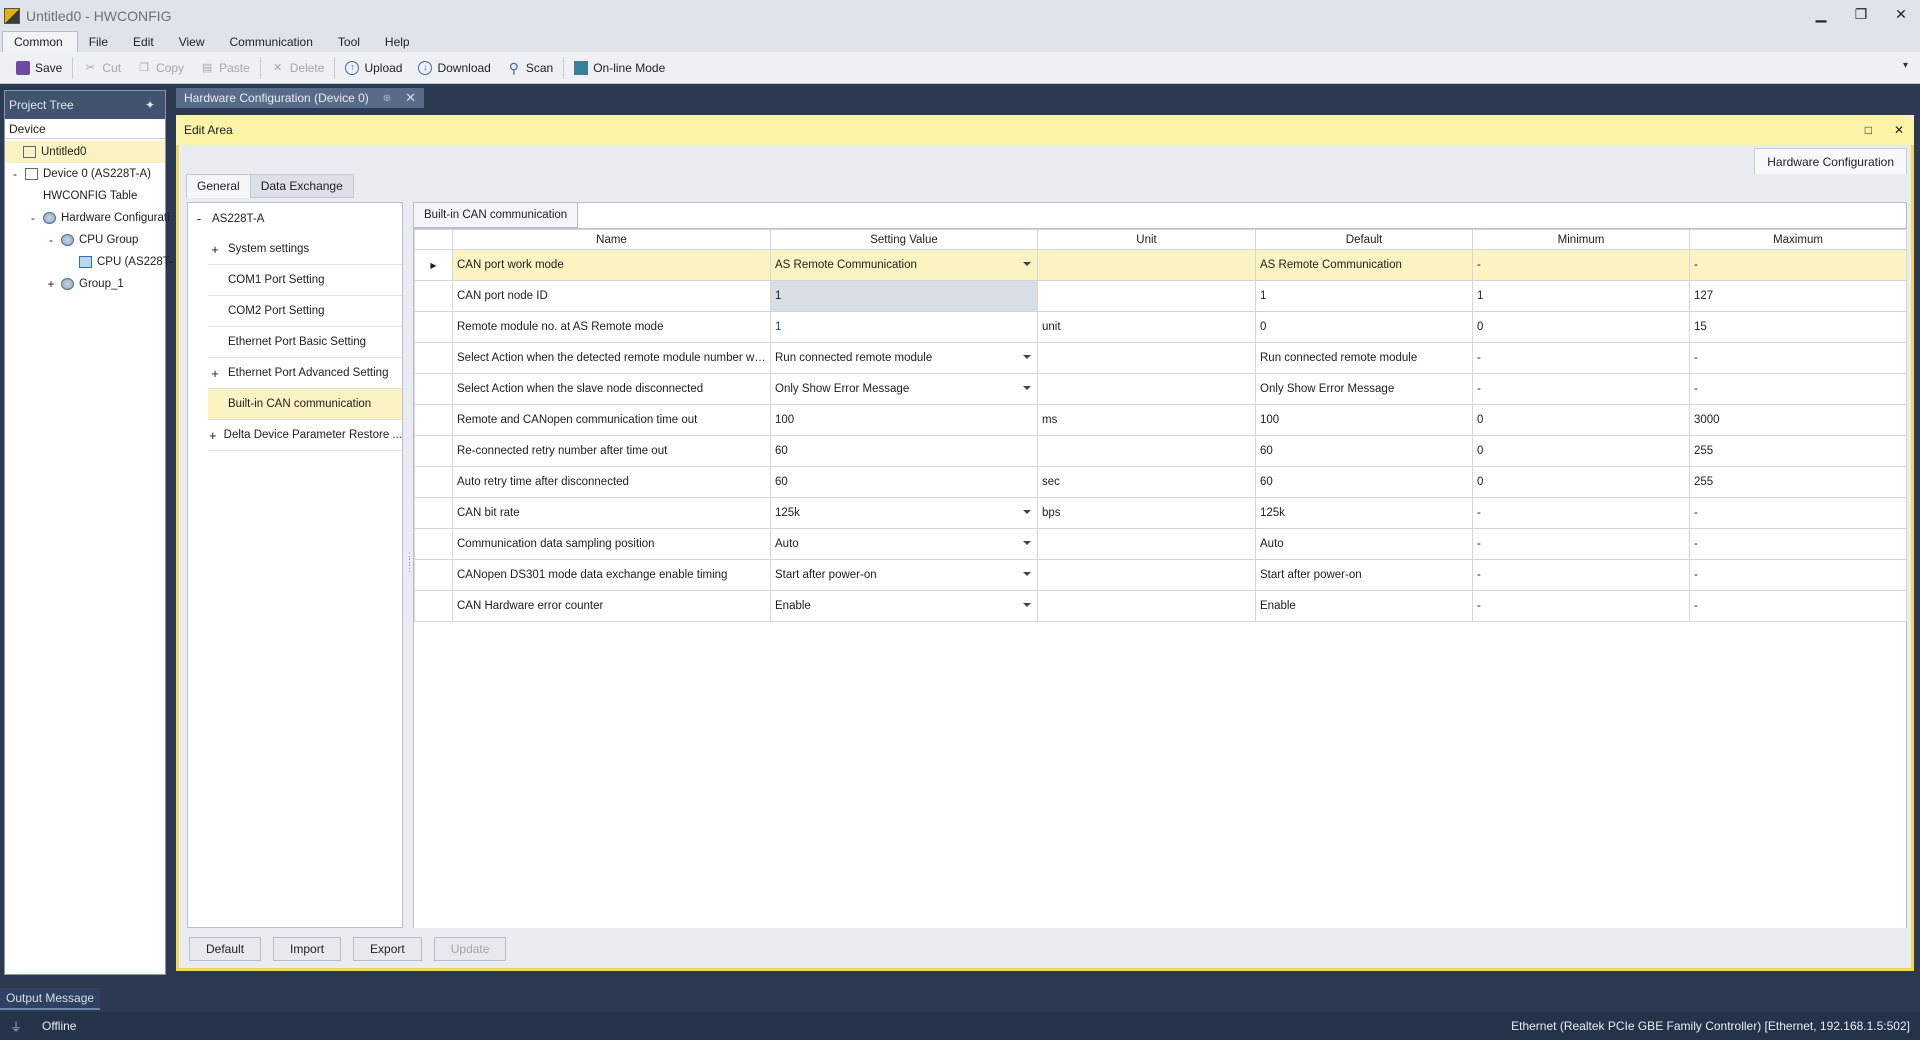 Image resolution: width=1920 pixels, height=1040 pixels. Describe the element at coordinates (904, 420) in the screenshot. I see `setting-value-input: 100` at that location.